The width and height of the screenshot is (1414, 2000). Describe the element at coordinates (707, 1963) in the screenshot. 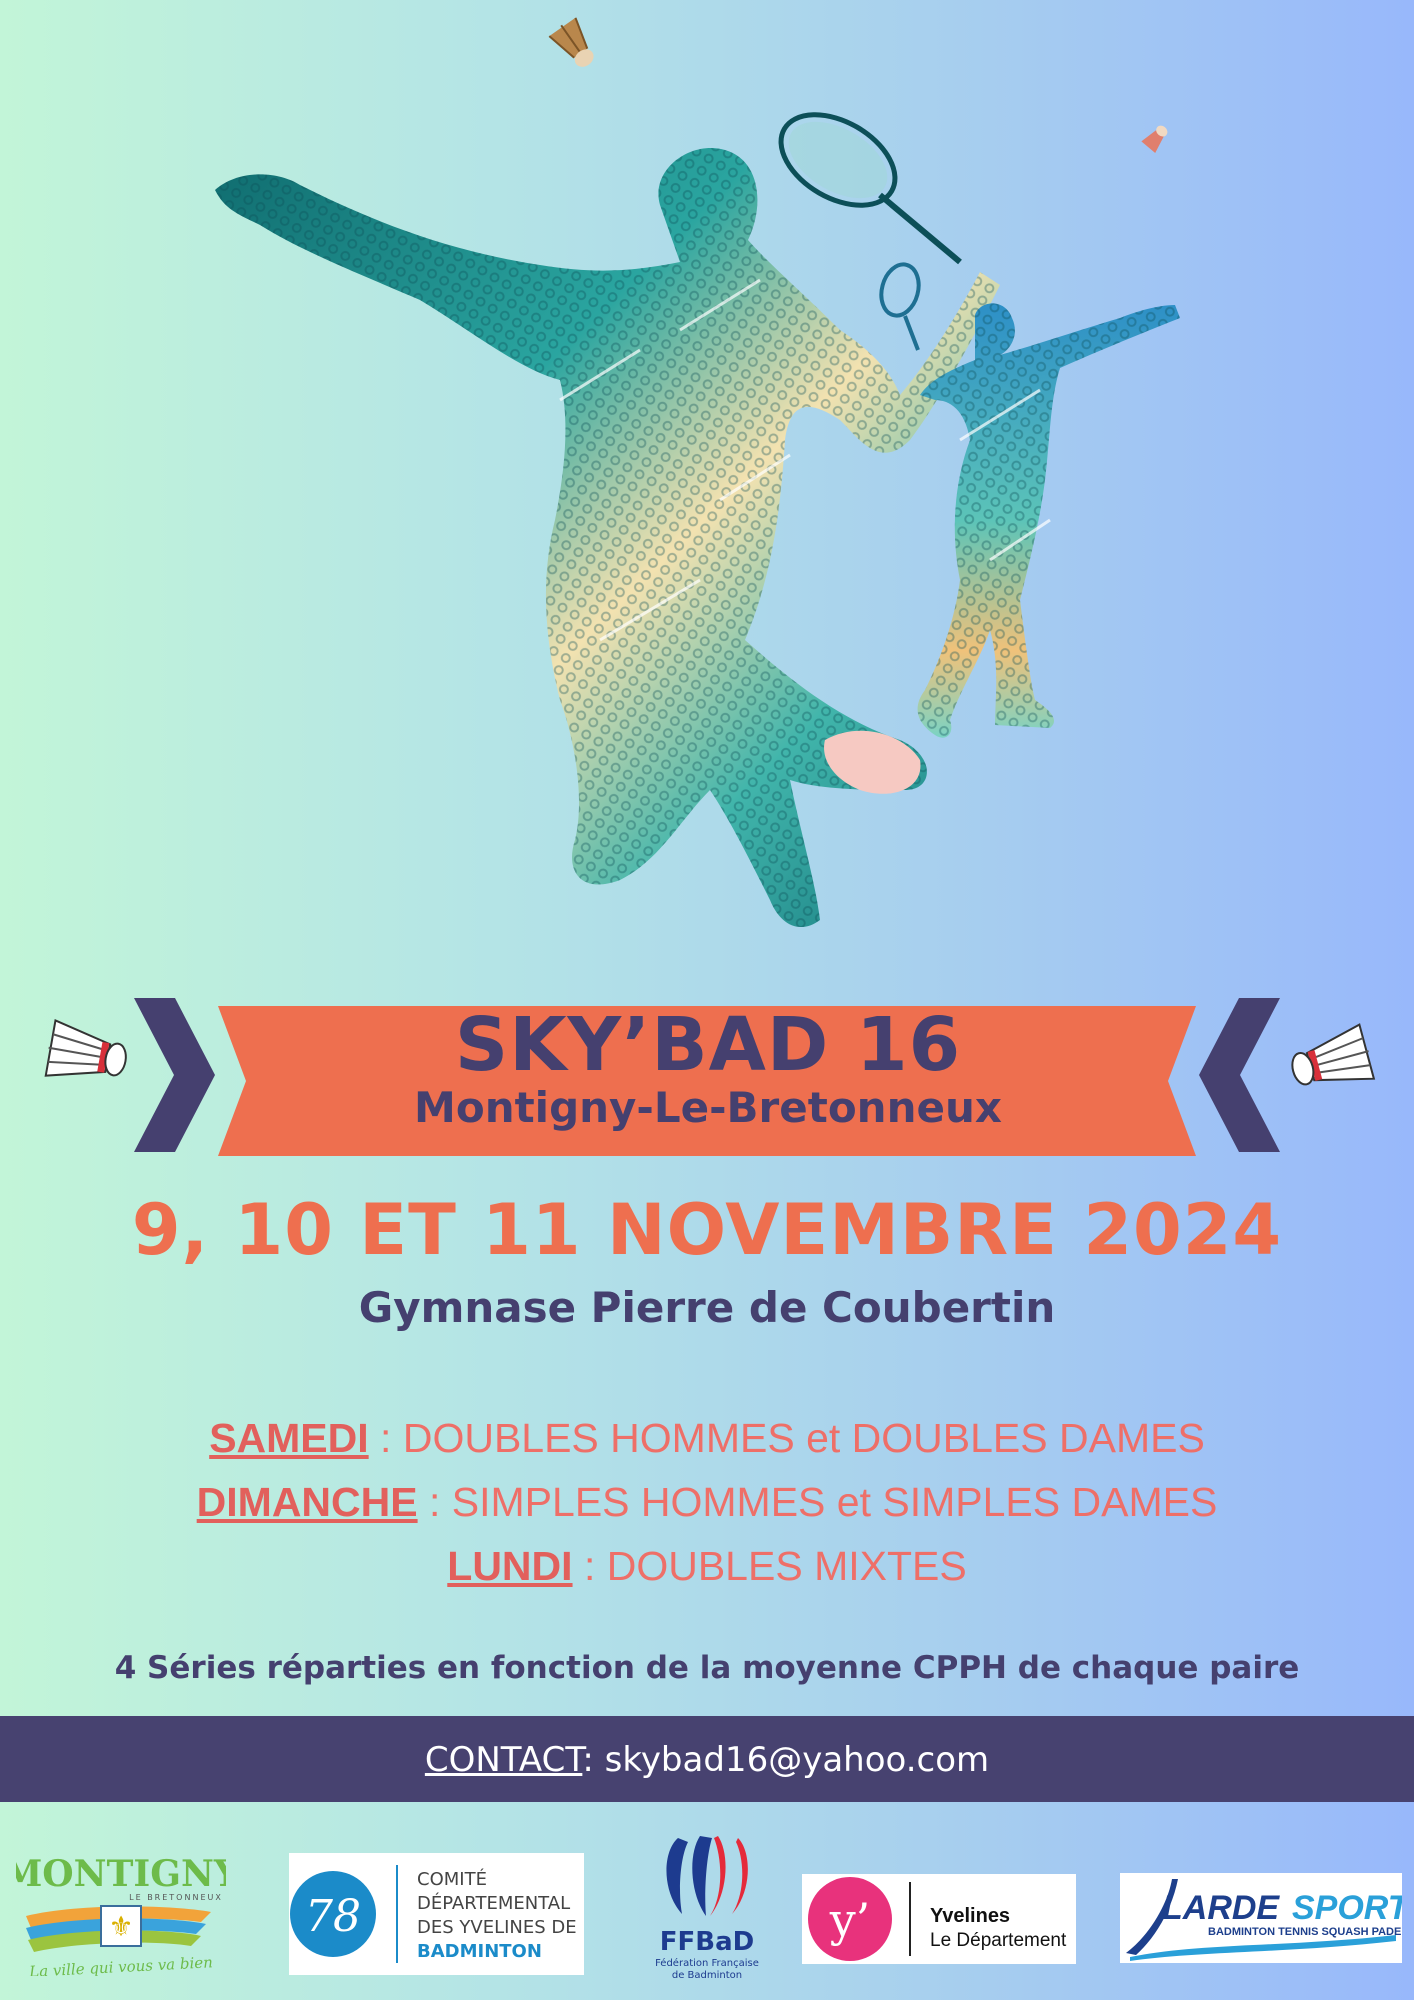

I see `logo-ffbad-sub1: Fédération Française` at that location.